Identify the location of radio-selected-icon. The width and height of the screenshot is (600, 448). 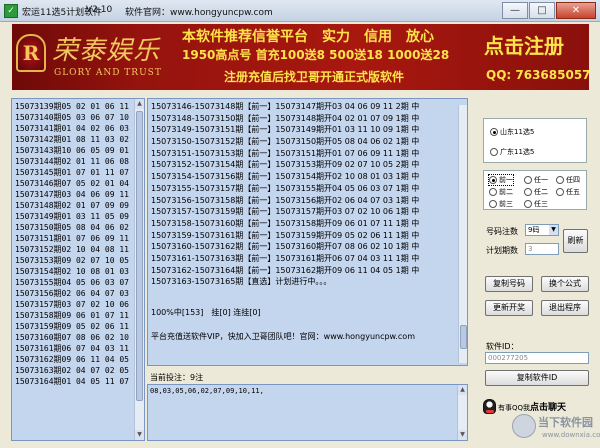
(494, 132).